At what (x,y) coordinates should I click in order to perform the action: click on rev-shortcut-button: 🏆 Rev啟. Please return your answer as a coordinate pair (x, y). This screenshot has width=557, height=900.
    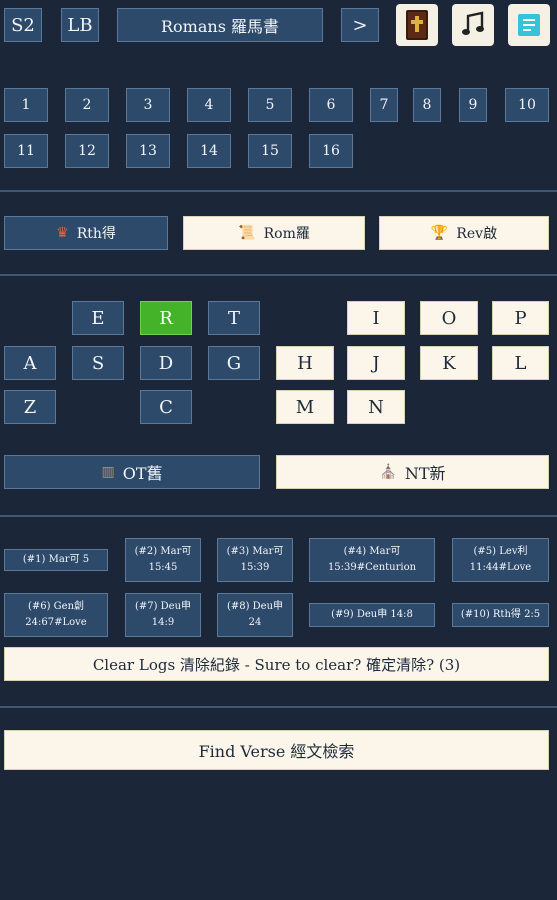
    Looking at the image, I should click on (464, 233).